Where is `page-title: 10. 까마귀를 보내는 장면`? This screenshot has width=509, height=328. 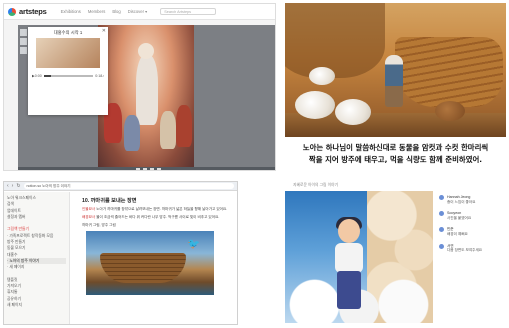
page-title: 10. 까마귀를 보내는 장면 is located at coordinates (109, 201).